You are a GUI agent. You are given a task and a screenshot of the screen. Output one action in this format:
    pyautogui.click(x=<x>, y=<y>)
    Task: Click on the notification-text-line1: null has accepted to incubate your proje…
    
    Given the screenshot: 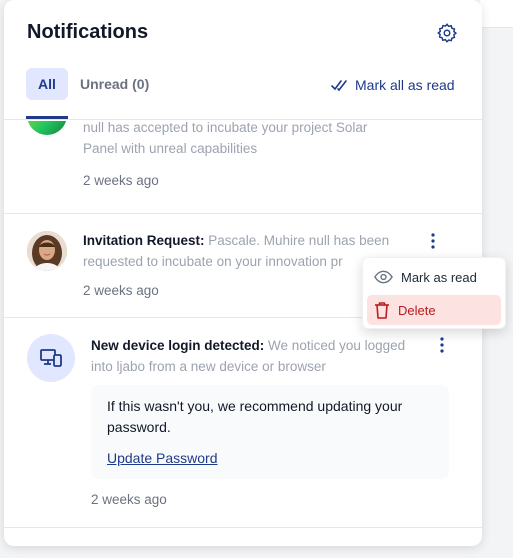 What is the action you would take?
    pyautogui.click(x=225, y=128)
    